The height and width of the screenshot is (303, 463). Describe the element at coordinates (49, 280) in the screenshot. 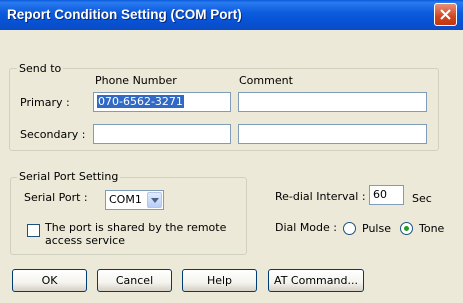

I see `ok-button: OK` at that location.